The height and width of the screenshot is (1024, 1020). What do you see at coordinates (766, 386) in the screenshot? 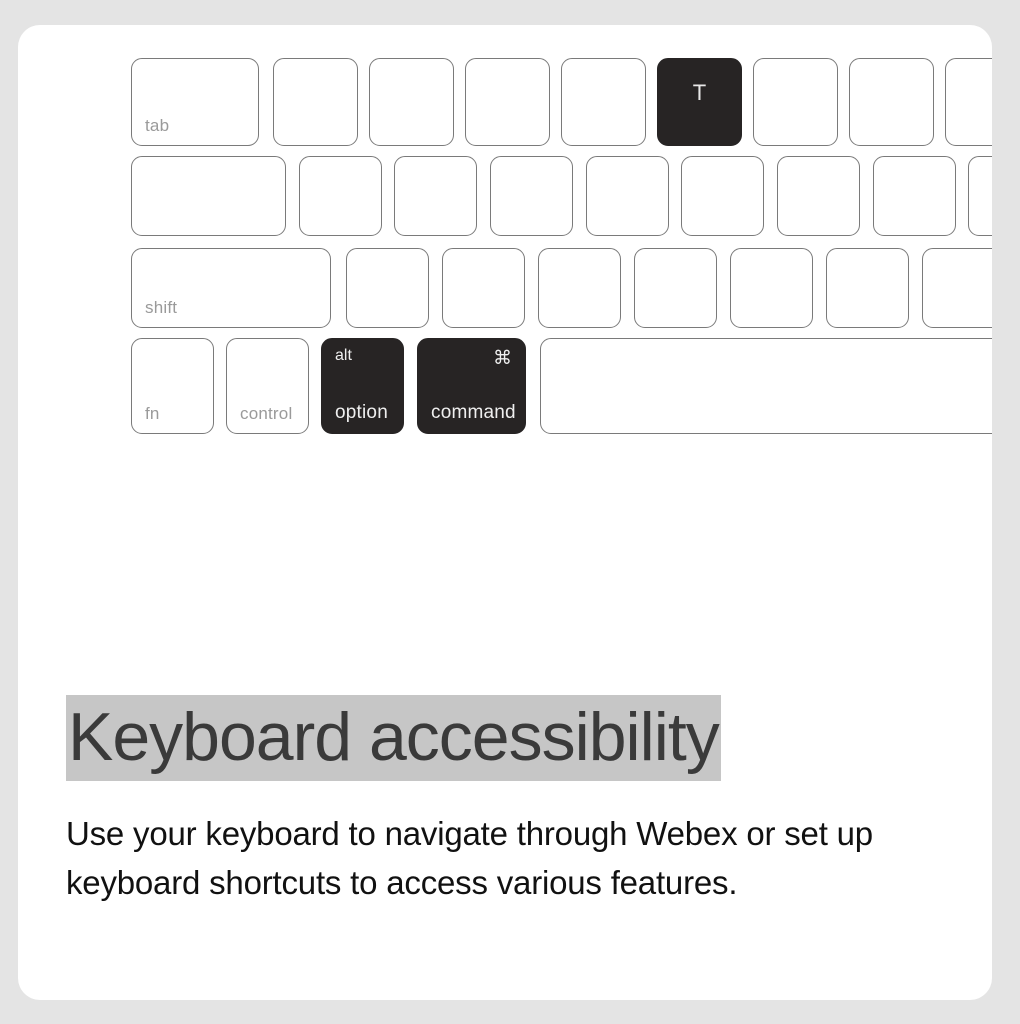
I see `keyboard-key-spacebar` at bounding box center [766, 386].